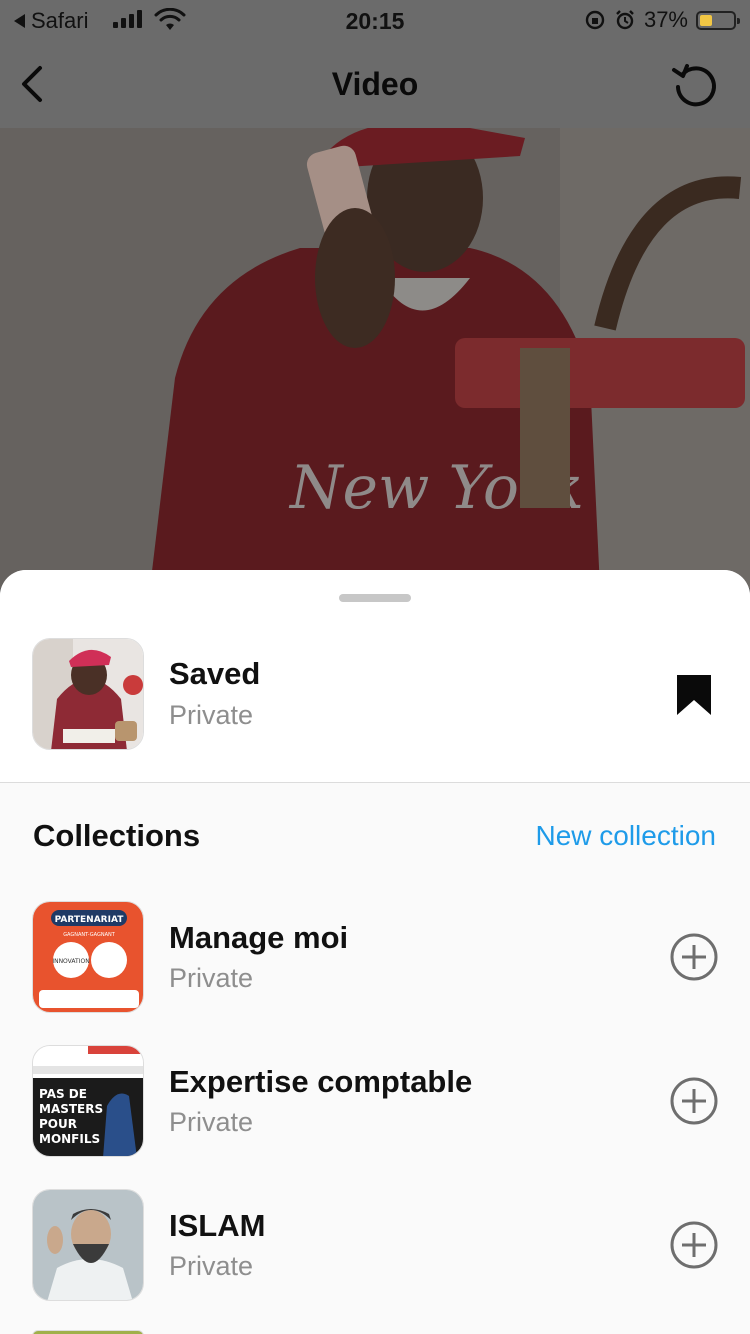  I want to click on battery-icon, so click(718, 20).